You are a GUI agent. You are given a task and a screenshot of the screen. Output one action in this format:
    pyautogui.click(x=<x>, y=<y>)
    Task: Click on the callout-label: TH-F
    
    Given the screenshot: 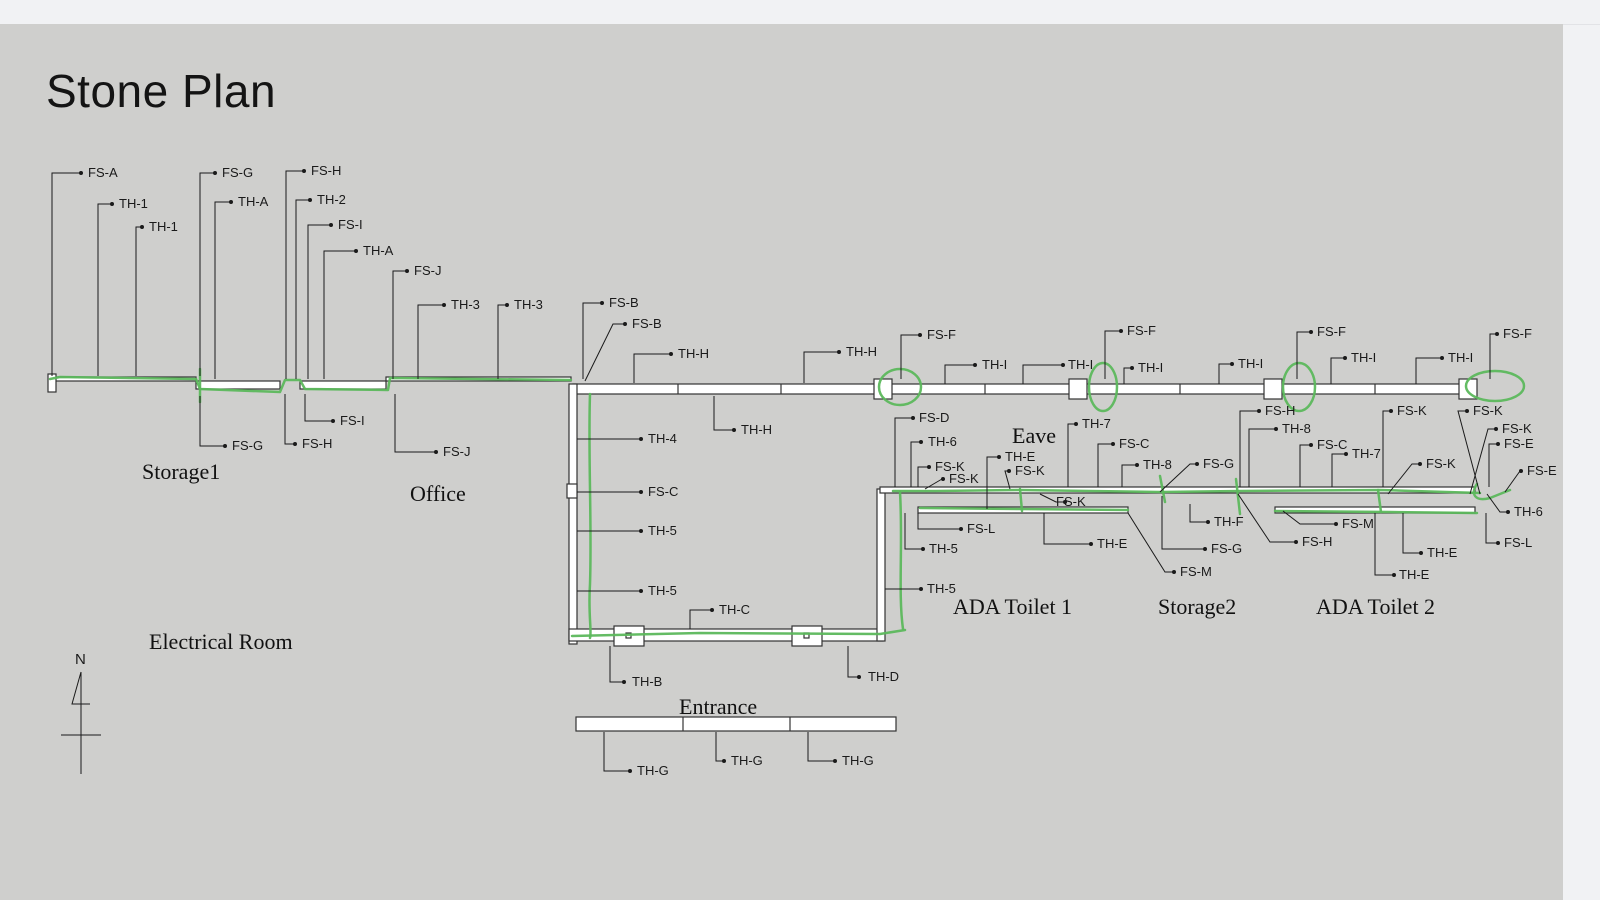 What is the action you would take?
    pyautogui.click(x=1229, y=521)
    